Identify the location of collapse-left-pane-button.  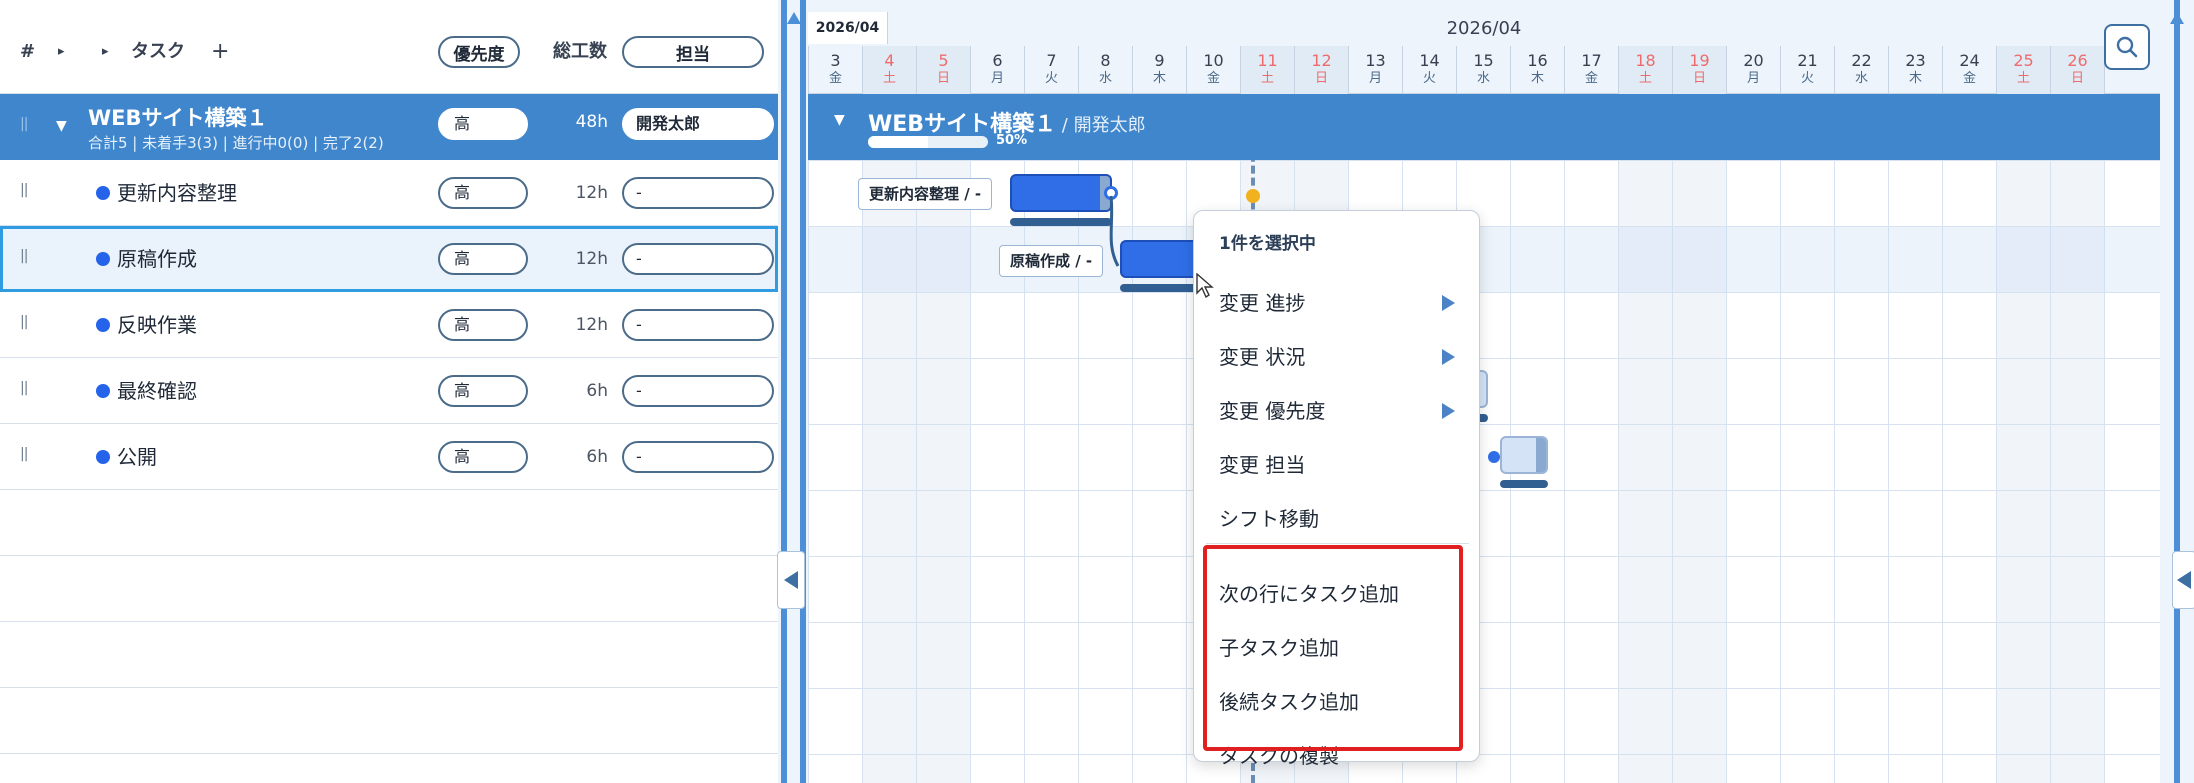
(791, 580).